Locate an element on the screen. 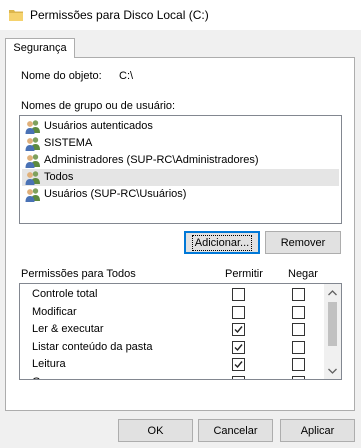 This screenshot has height=448, width=361. remove-button-label: Remover is located at coordinates (303, 242).